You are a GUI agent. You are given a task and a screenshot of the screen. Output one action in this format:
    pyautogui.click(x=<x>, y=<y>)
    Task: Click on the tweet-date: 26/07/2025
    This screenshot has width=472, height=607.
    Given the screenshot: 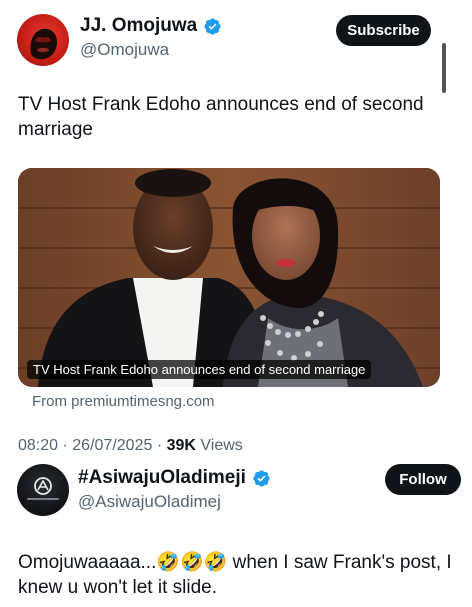 What is the action you would take?
    pyautogui.click(x=112, y=445)
    